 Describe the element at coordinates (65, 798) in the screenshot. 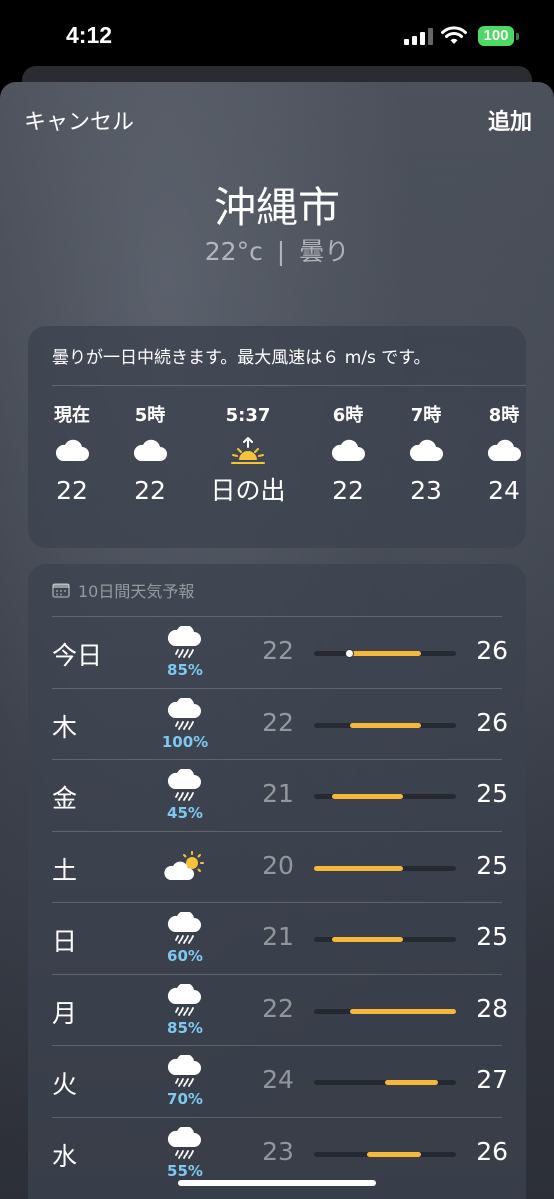

I see `day-label: 金` at that location.